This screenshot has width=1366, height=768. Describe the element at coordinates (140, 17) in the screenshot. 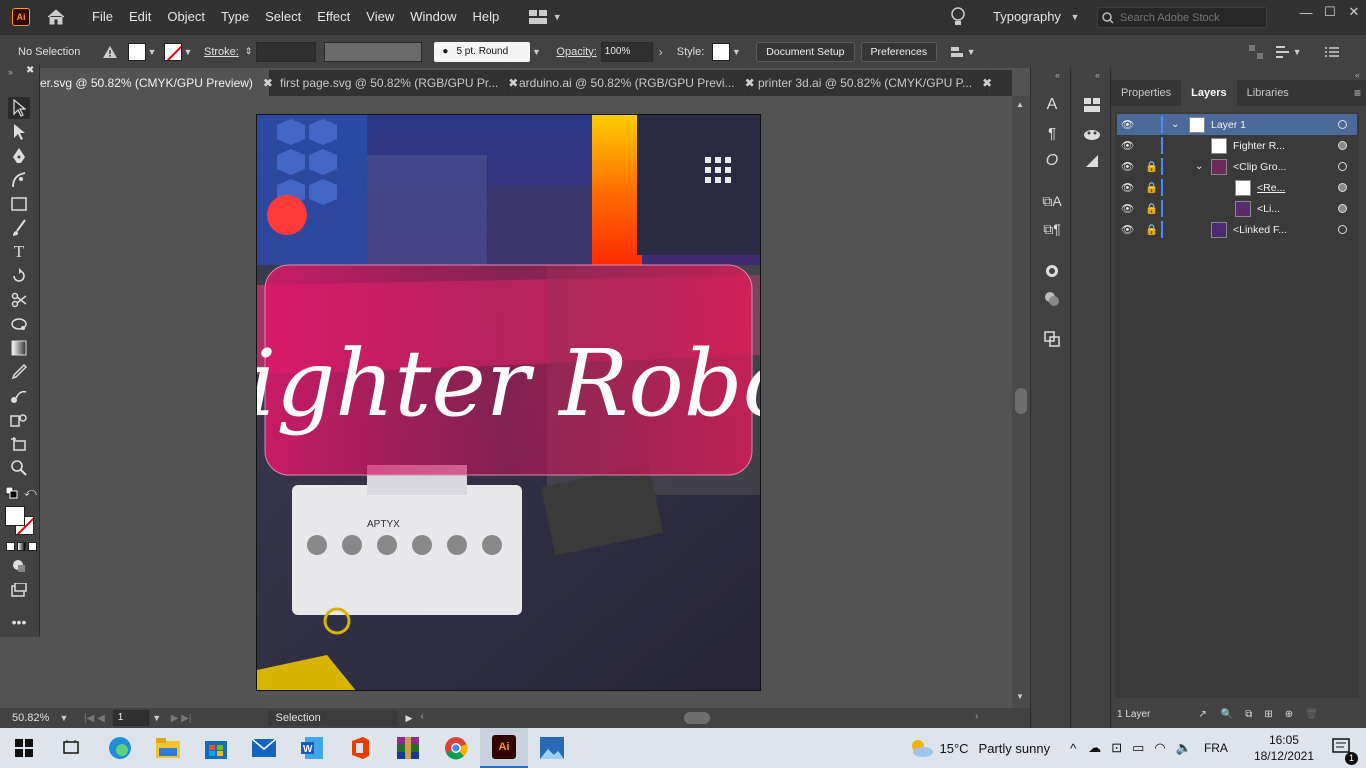

I see `menu-edit: Edit` at that location.